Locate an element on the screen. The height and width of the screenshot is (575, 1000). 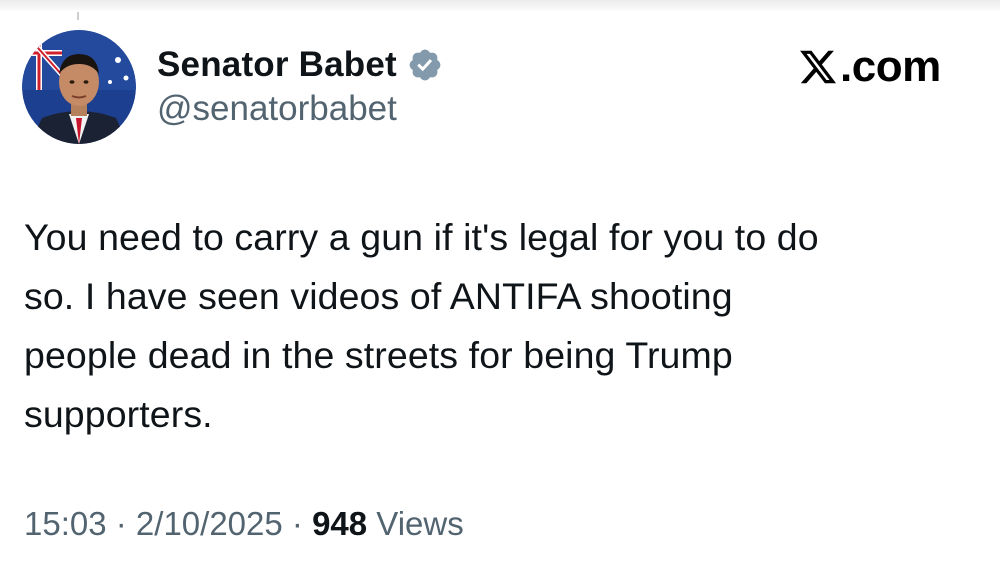
x-logo-icon is located at coordinates (818, 67).